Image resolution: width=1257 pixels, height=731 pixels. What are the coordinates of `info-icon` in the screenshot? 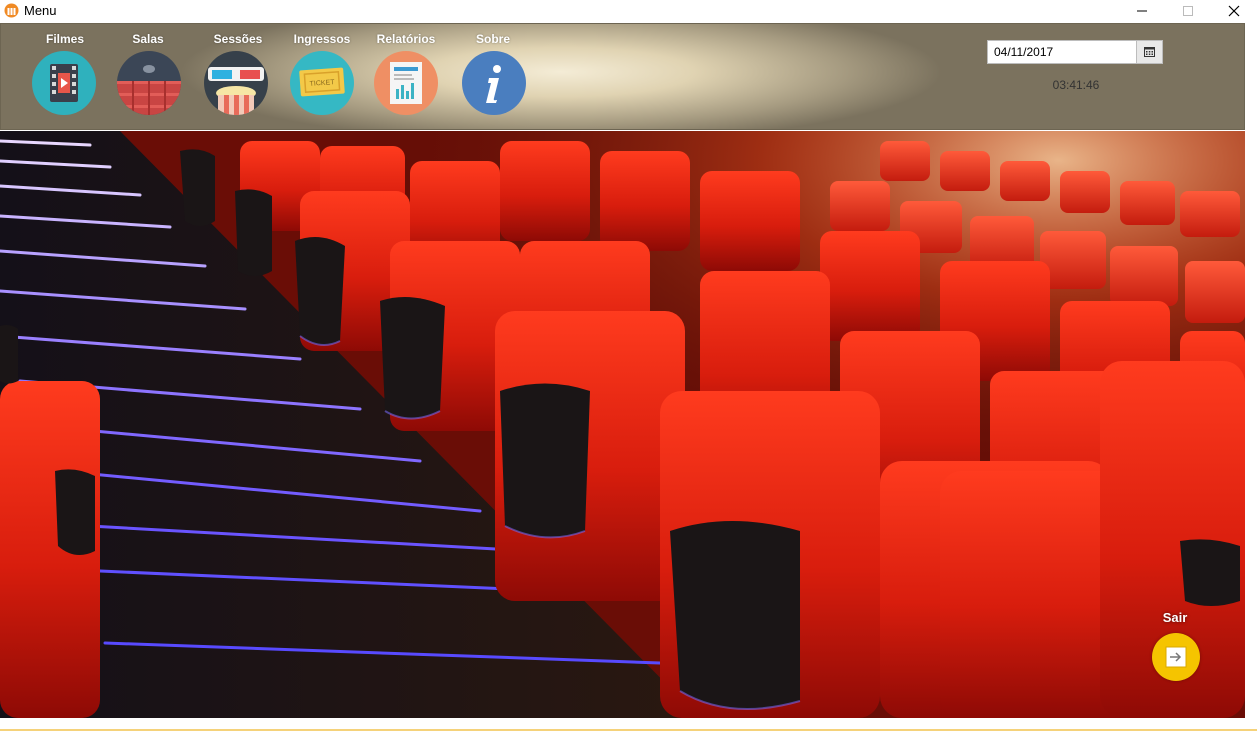 It's located at (494, 83).